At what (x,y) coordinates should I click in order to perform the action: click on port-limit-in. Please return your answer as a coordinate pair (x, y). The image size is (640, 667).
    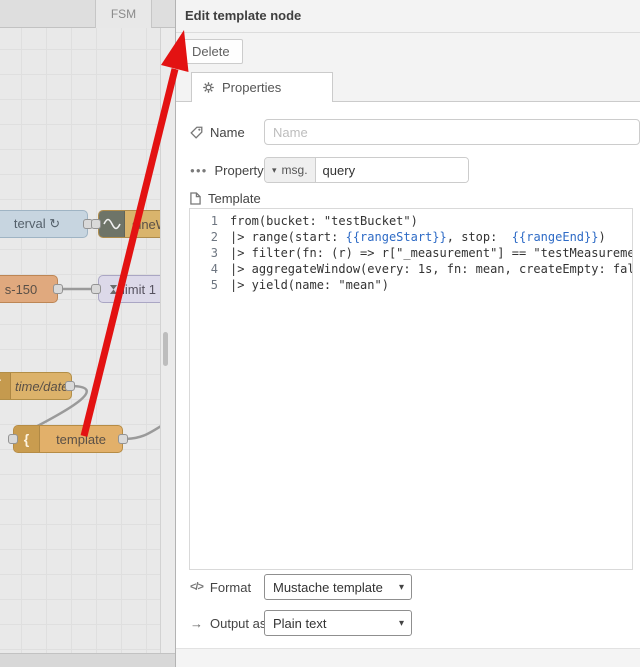
    Looking at the image, I should click on (96, 289).